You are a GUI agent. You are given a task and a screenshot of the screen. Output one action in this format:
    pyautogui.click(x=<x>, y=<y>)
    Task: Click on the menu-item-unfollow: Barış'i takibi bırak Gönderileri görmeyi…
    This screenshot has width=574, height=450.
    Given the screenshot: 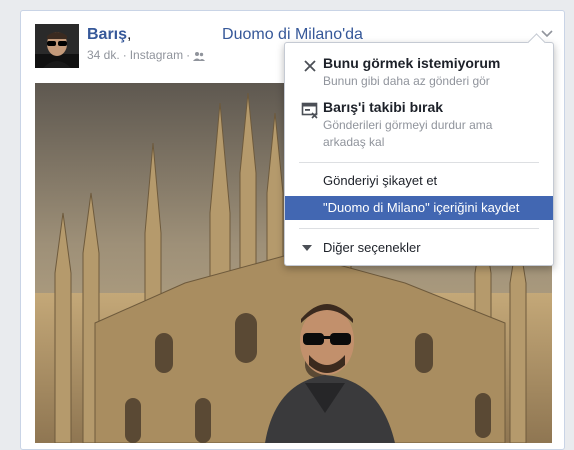 What is the action you would take?
    pyautogui.click(x=419, y=126)
    